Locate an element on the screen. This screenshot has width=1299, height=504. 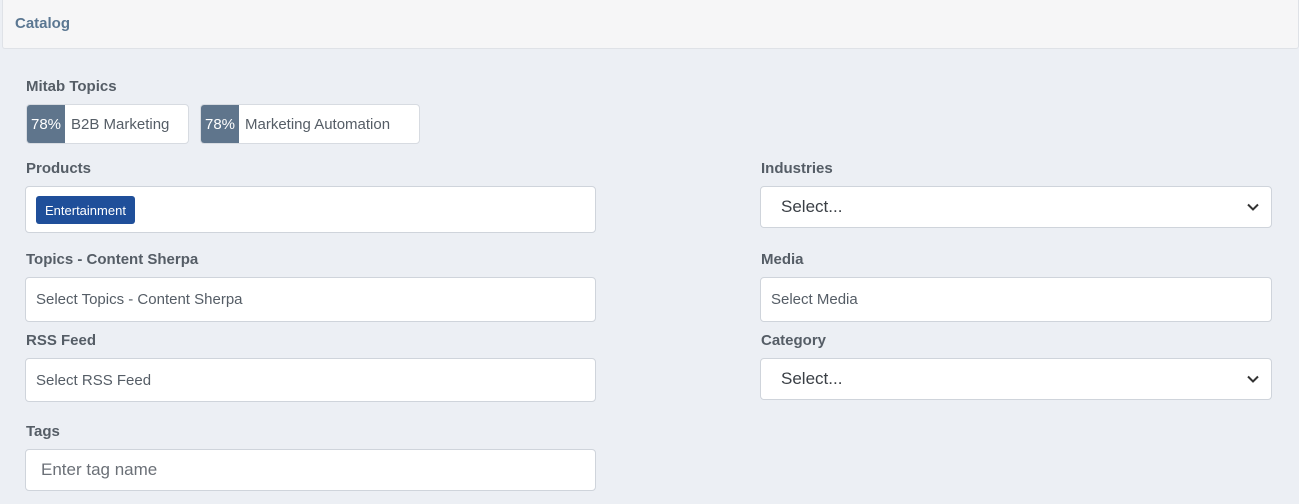
topics-content-sherpa-field is located at coordinates (310, 299).